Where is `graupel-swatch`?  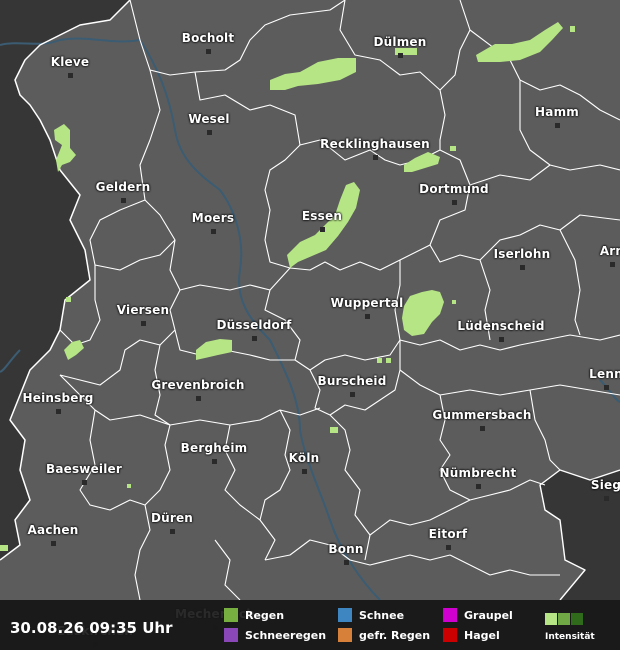 graupel-swatch is located at coordinates (450, 615).